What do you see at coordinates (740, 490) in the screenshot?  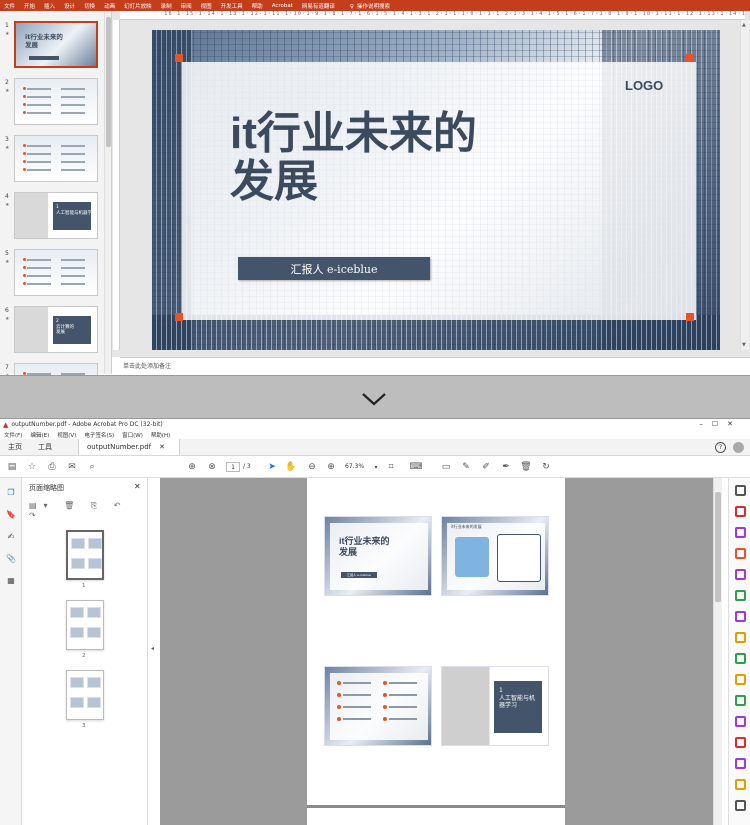 I see `zoom-icon` at bounding box center [740, 490].